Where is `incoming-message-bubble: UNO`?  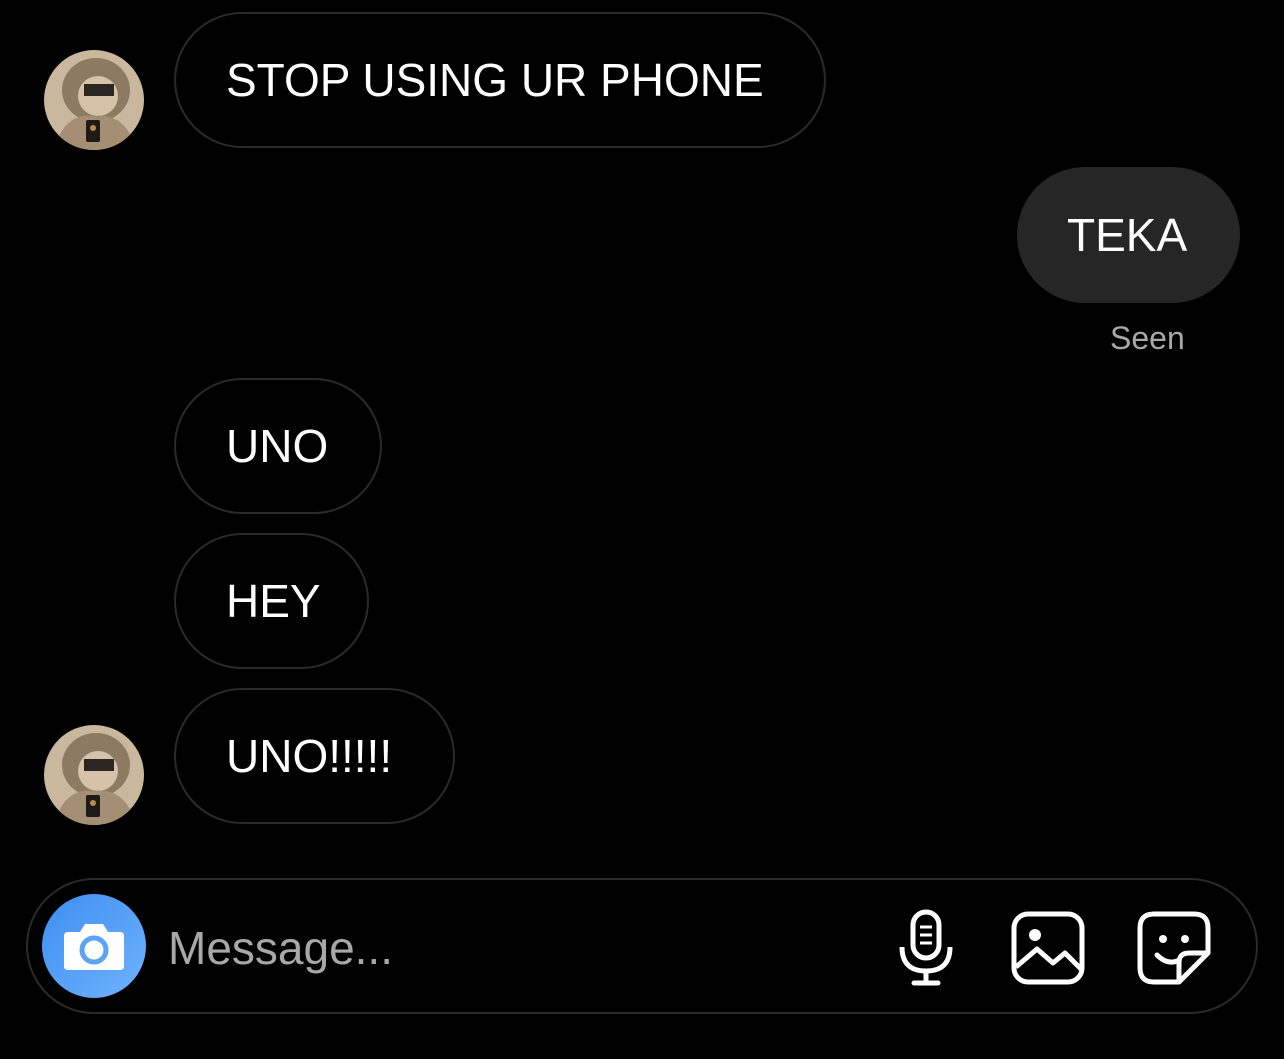 incoming-message-bubble: UNO is located at coordinates (278, 446).